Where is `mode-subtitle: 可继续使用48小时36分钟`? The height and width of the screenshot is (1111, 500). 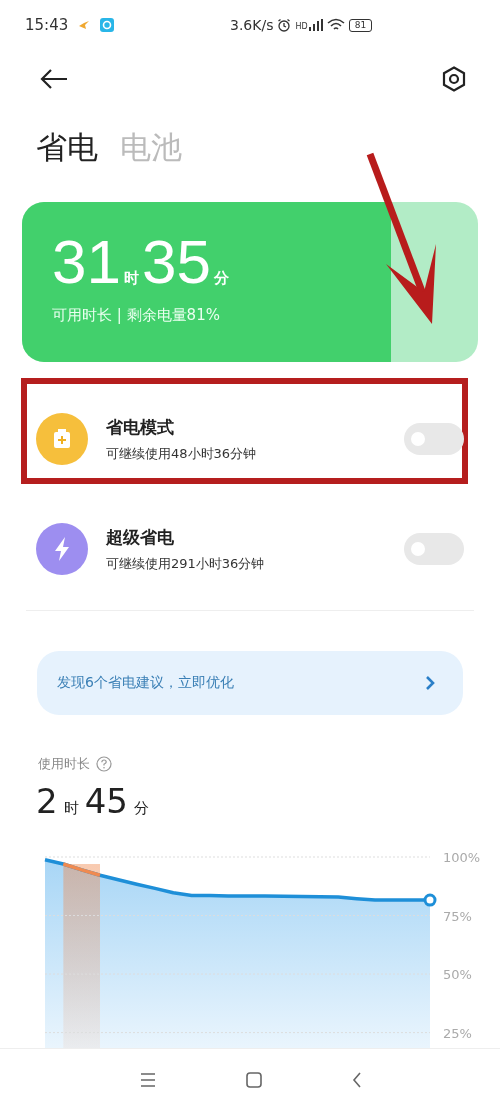
mode-subtitle: 可继续使用48小时36分钟 is located at coordinates (182, 453).